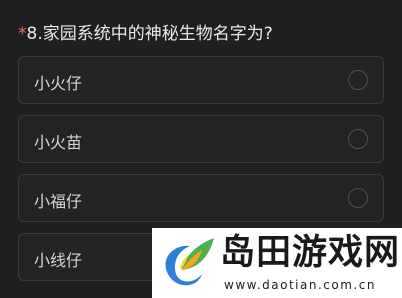 This screenshot has height=298, width=402. What do you see at coordinates (201, 139) in the screenshot?
I see `option-2: 小火苗` at bounding box center [201, 139].